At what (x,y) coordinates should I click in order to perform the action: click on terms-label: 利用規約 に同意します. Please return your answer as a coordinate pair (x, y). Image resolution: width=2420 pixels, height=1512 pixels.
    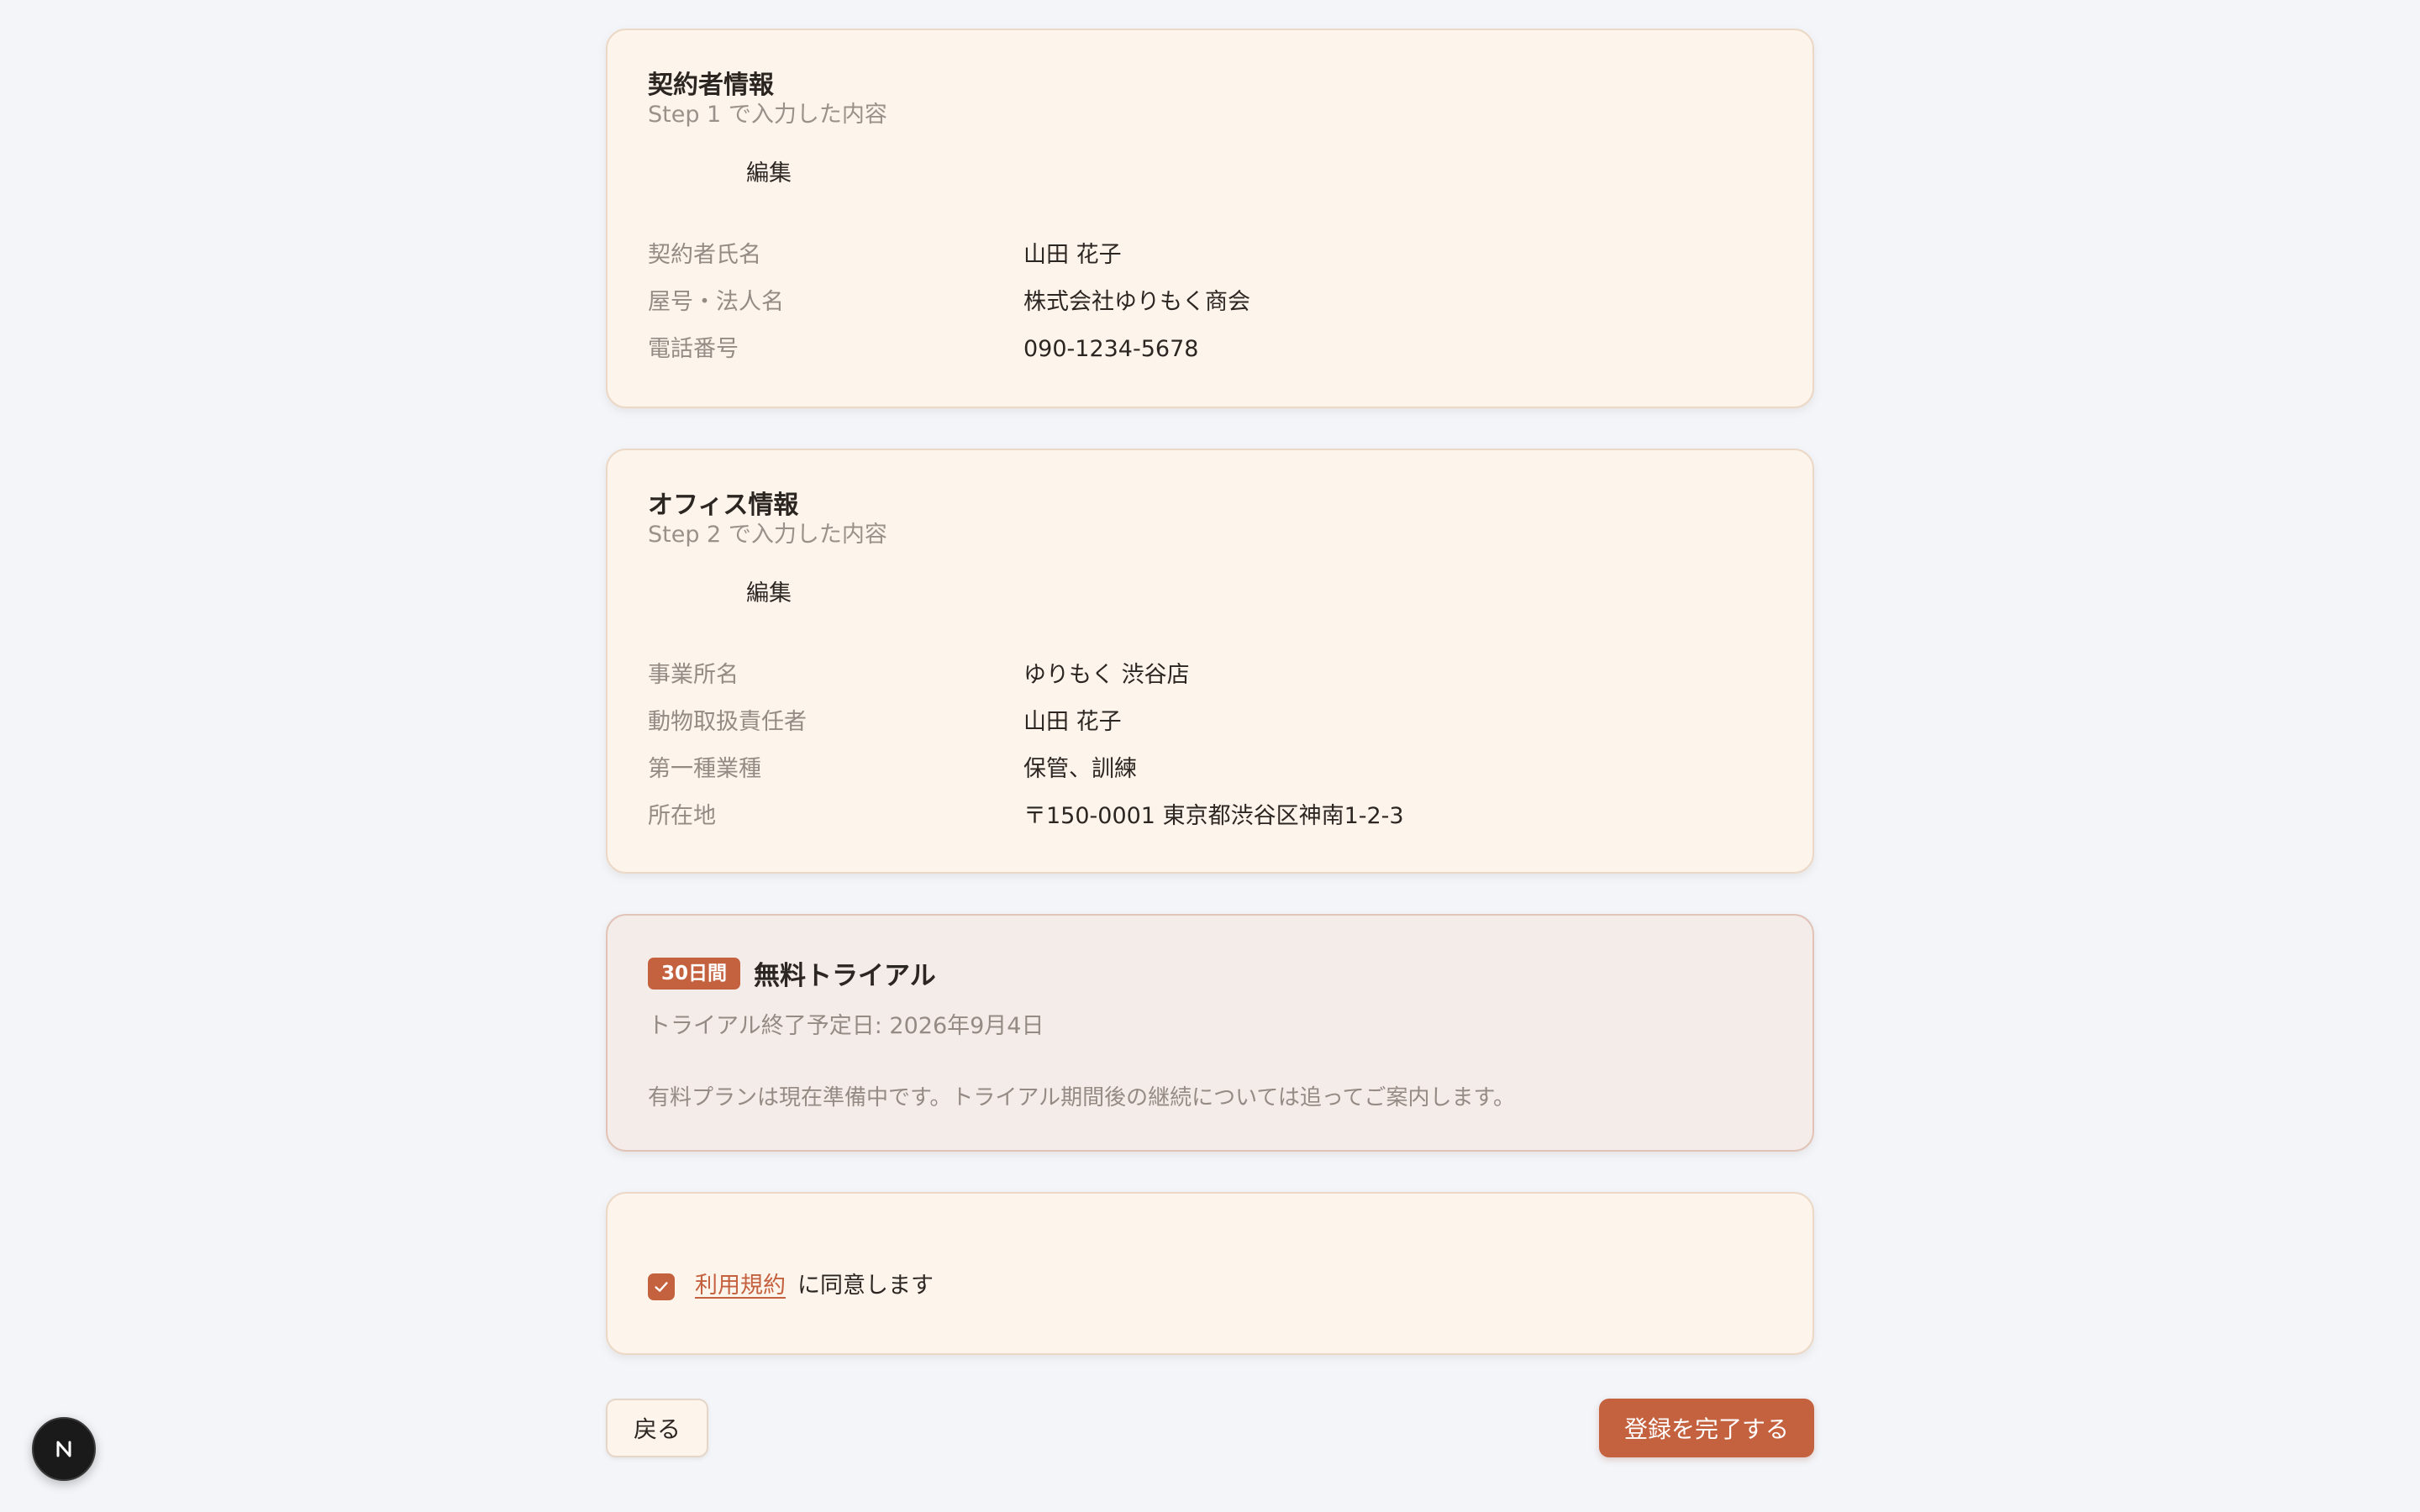
    Looking at the image, I should click on (814, 1286).